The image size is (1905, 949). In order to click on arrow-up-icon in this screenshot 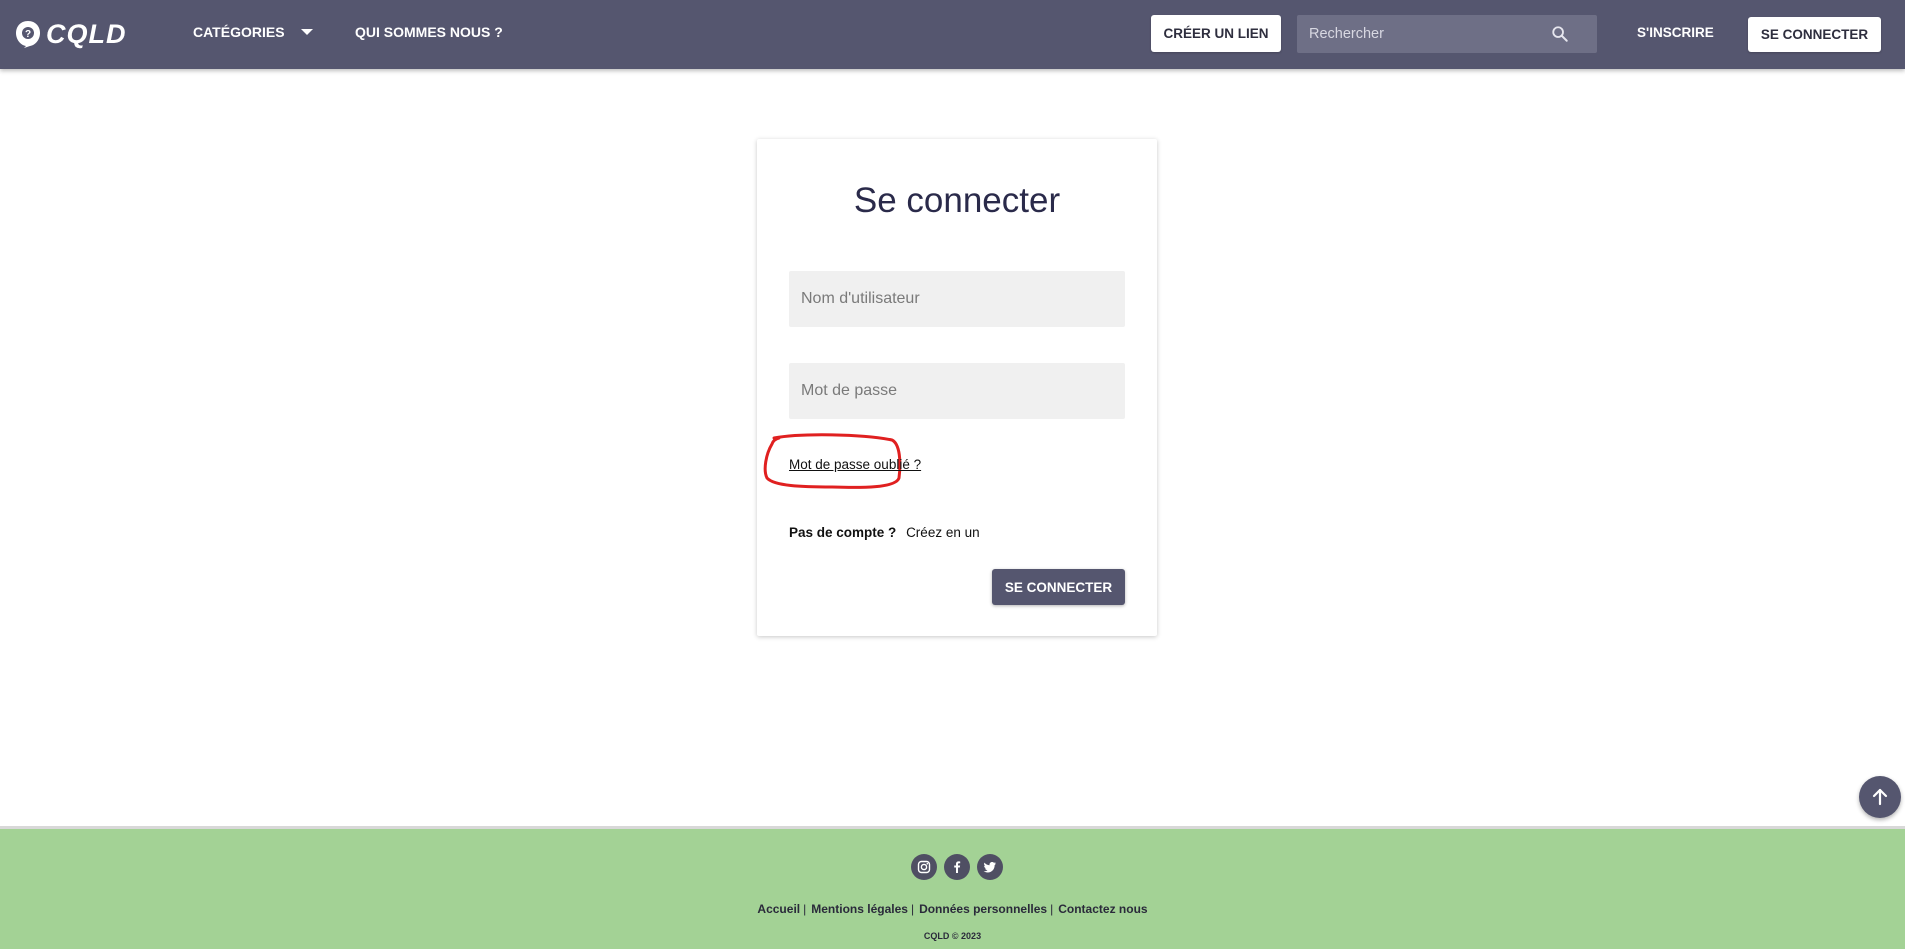, I will do `click(1880, 797)`.